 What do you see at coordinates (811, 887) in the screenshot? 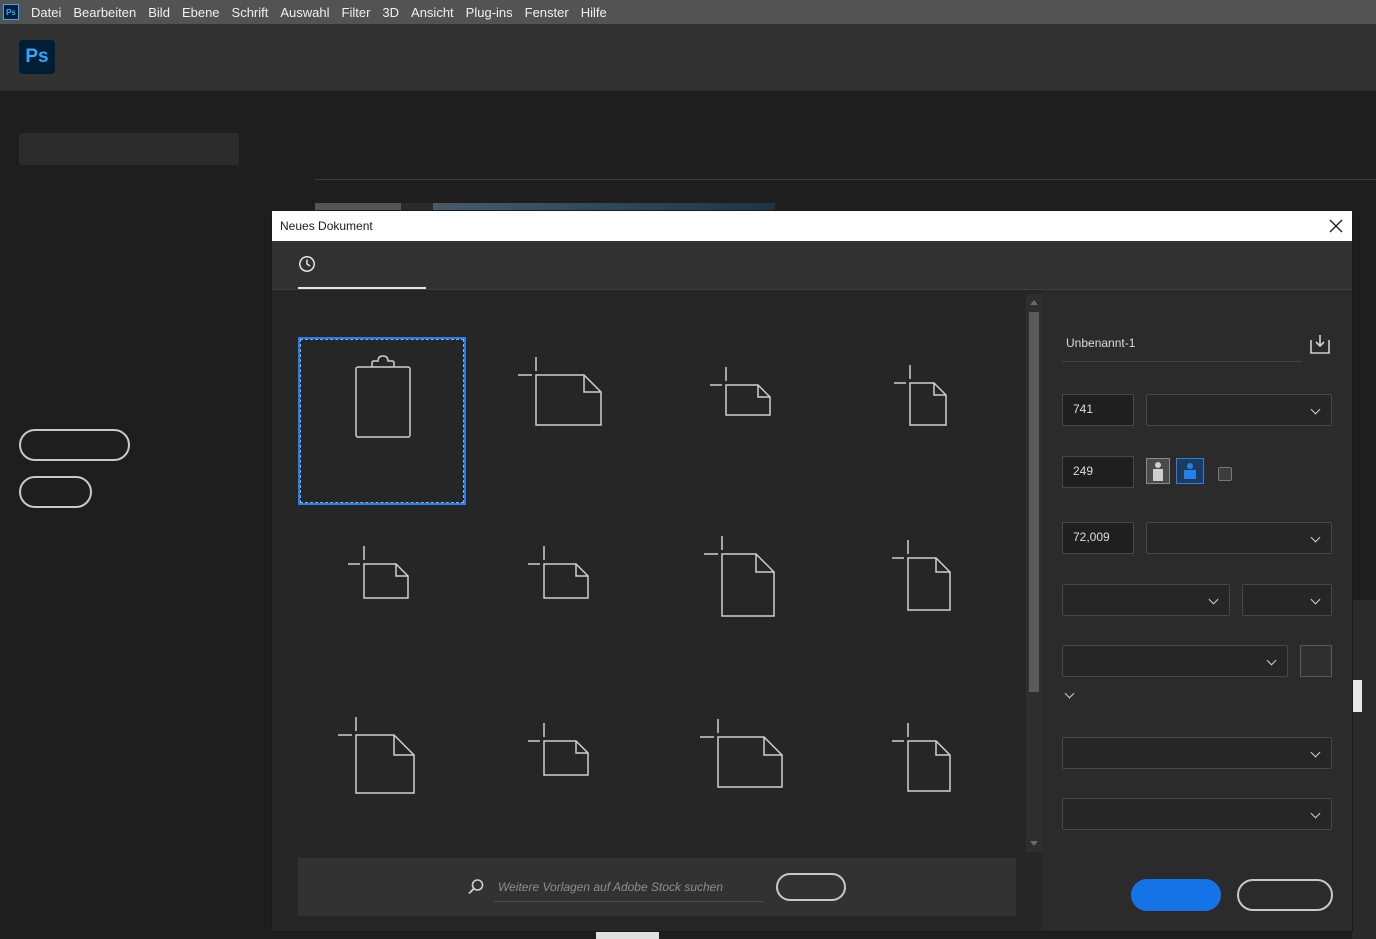
I see `stock-search-button` at bounding box center [811, 887].